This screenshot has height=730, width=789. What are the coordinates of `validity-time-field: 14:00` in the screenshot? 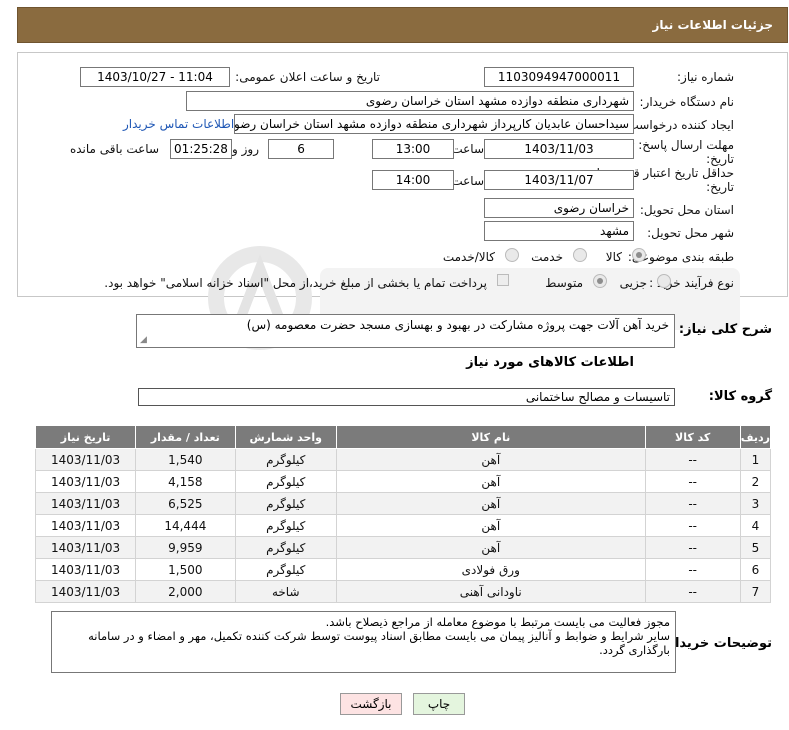 It's located at (413, 180).